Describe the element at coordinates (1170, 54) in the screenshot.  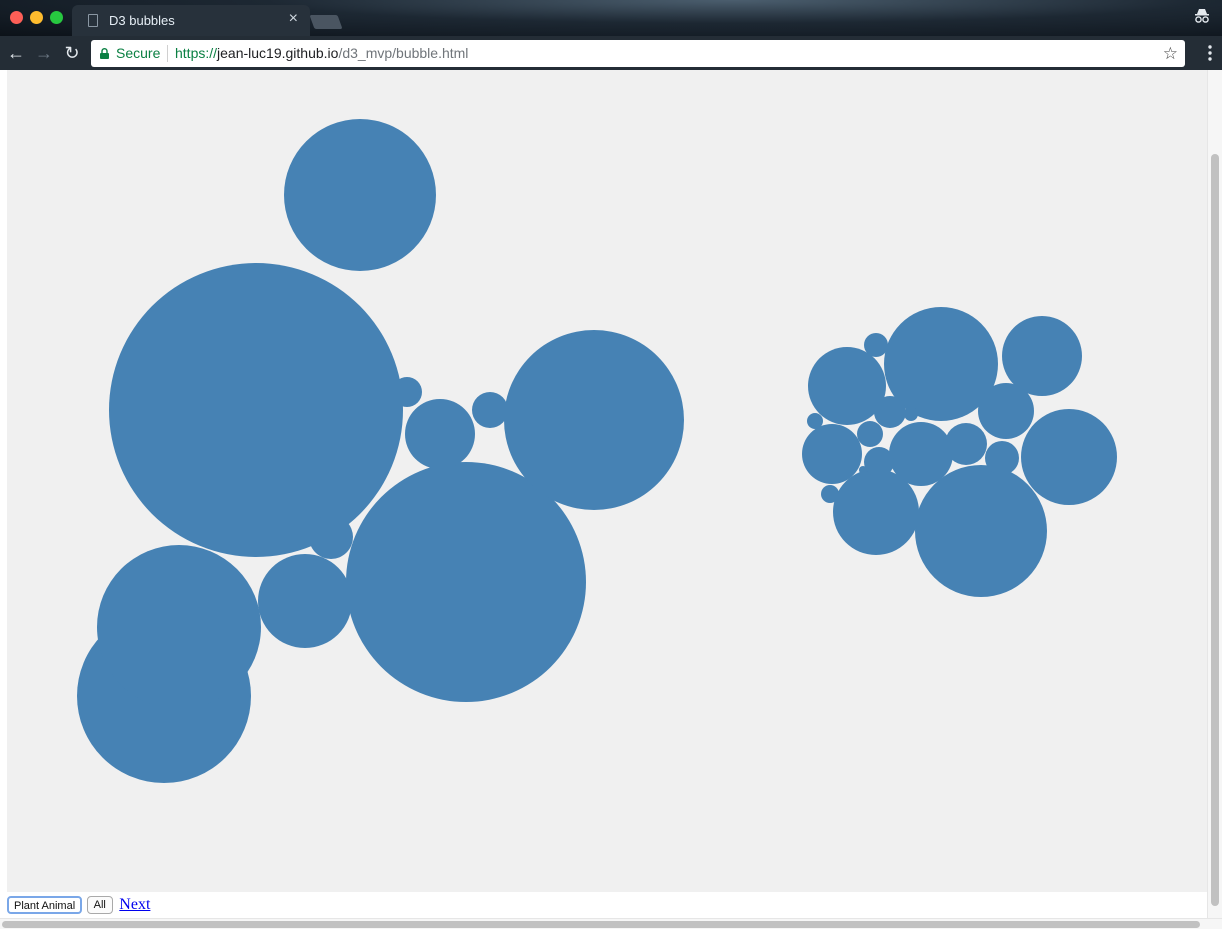
I see `bookmark-star-icon: ☆` at that location.